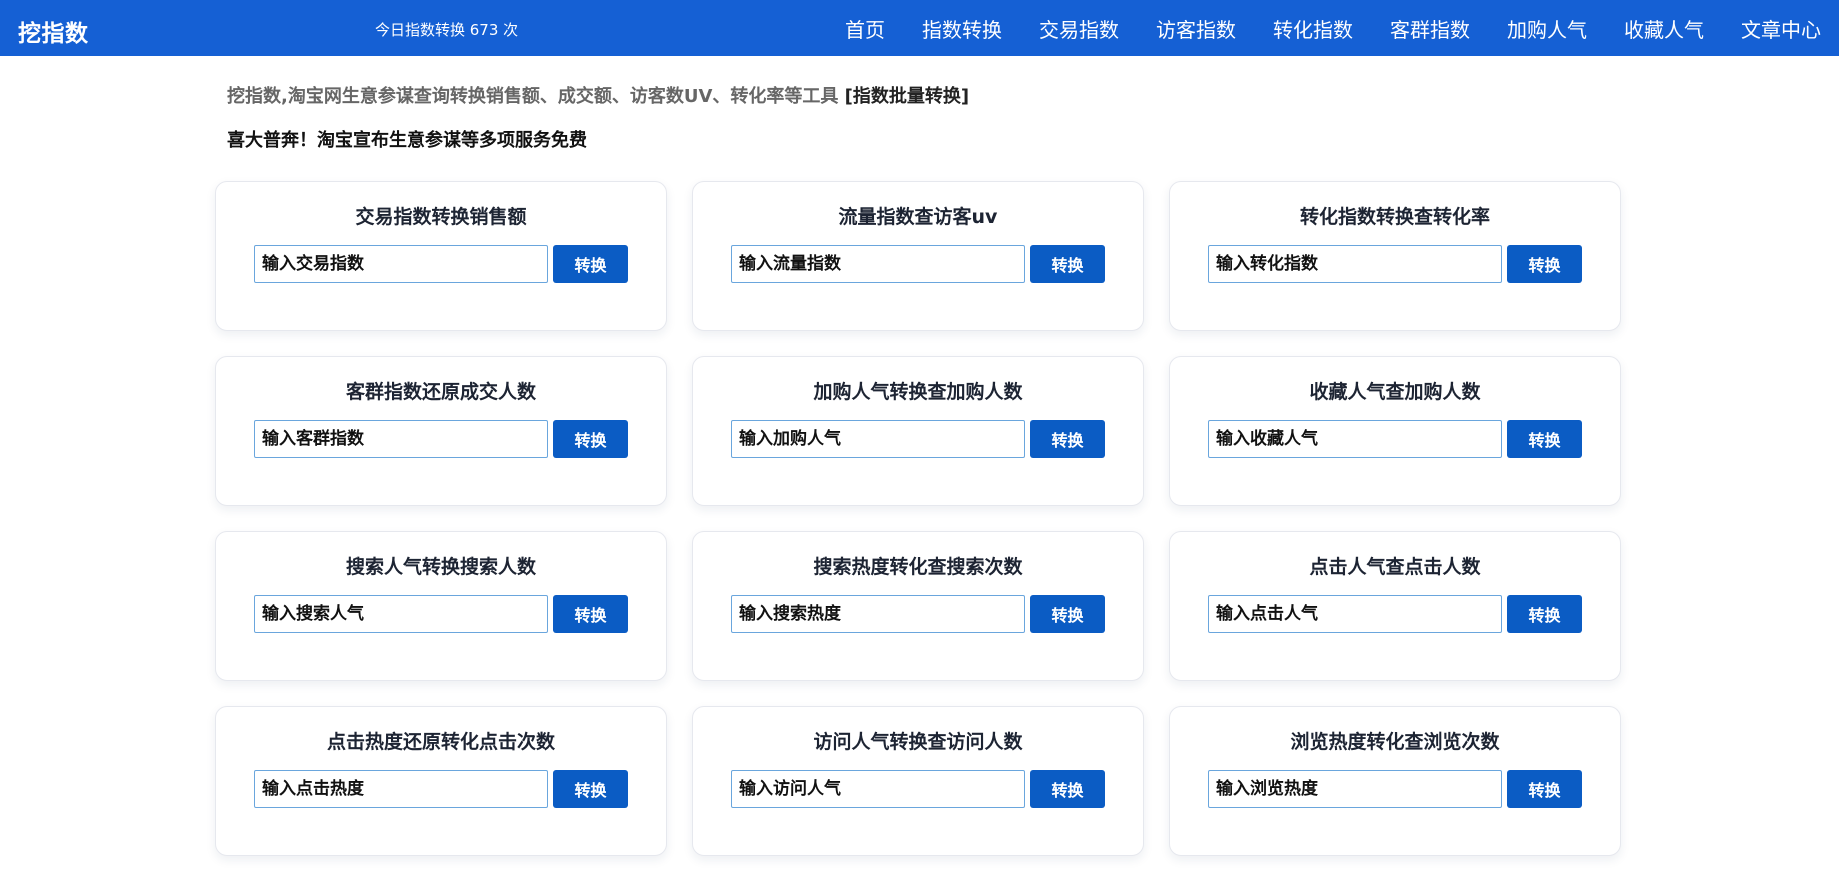  I want to click on conversion-index-input, so click(1355, 264).